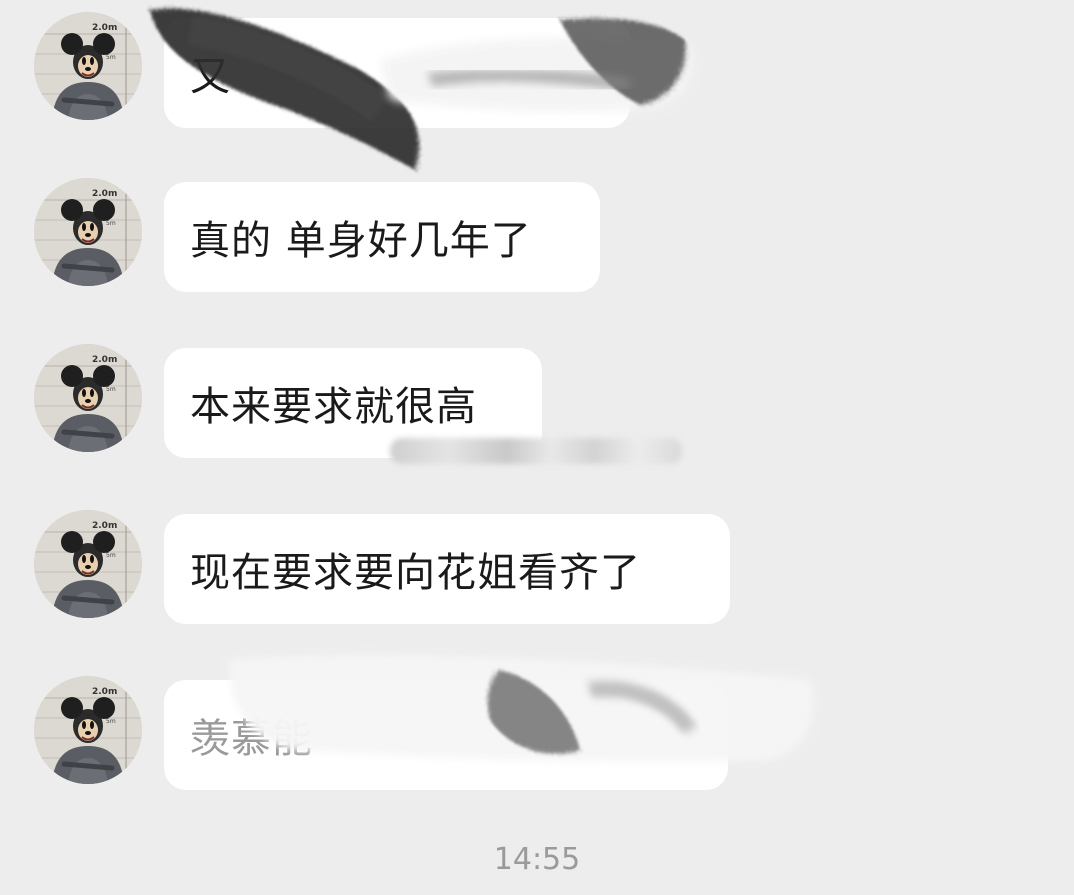  What do you see at coordinates (415, 573) in the screenshot?
I see `message-text: 现在要求要向花姐看齐了` at bounding box center [415, 573].